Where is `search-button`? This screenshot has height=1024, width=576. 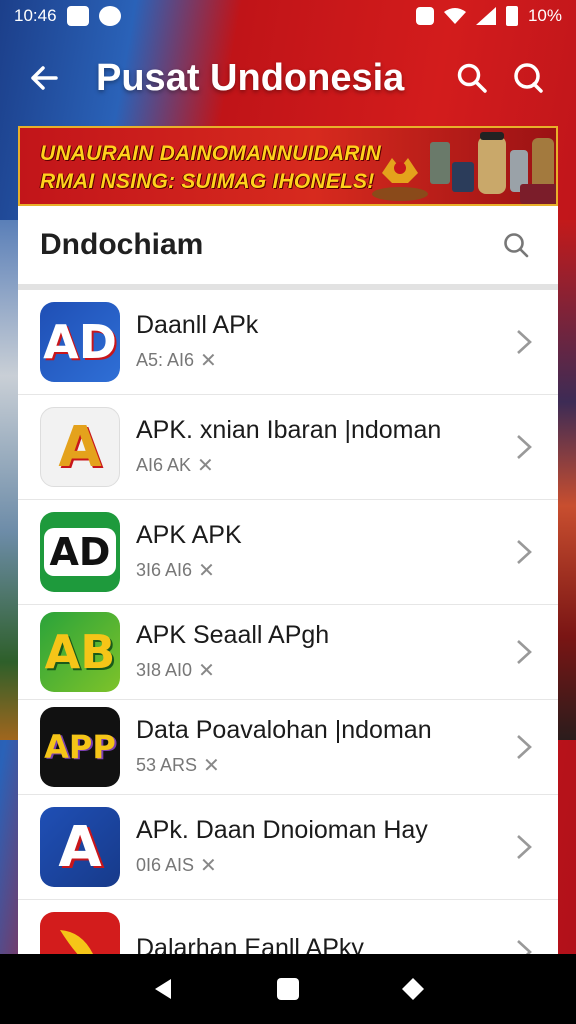
search-button is located at coordinates (472, 78).